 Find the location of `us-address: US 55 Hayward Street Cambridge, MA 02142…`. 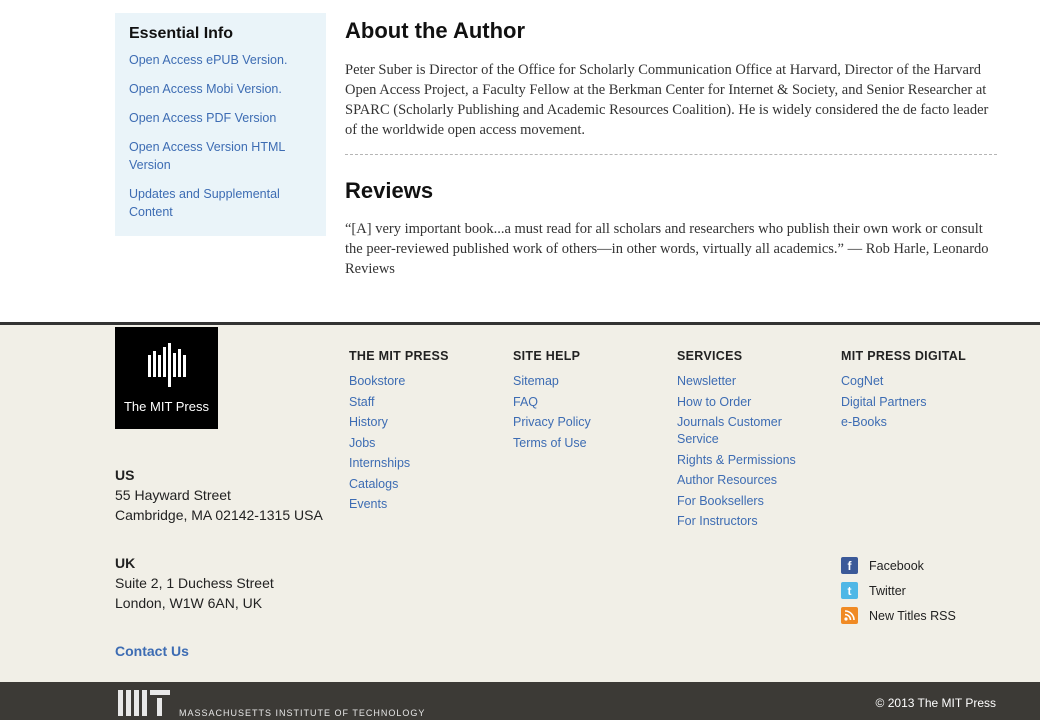

us-address: US 55 Hayward Street Cambridge, MA 02142… is located at coordinates (219, 495).